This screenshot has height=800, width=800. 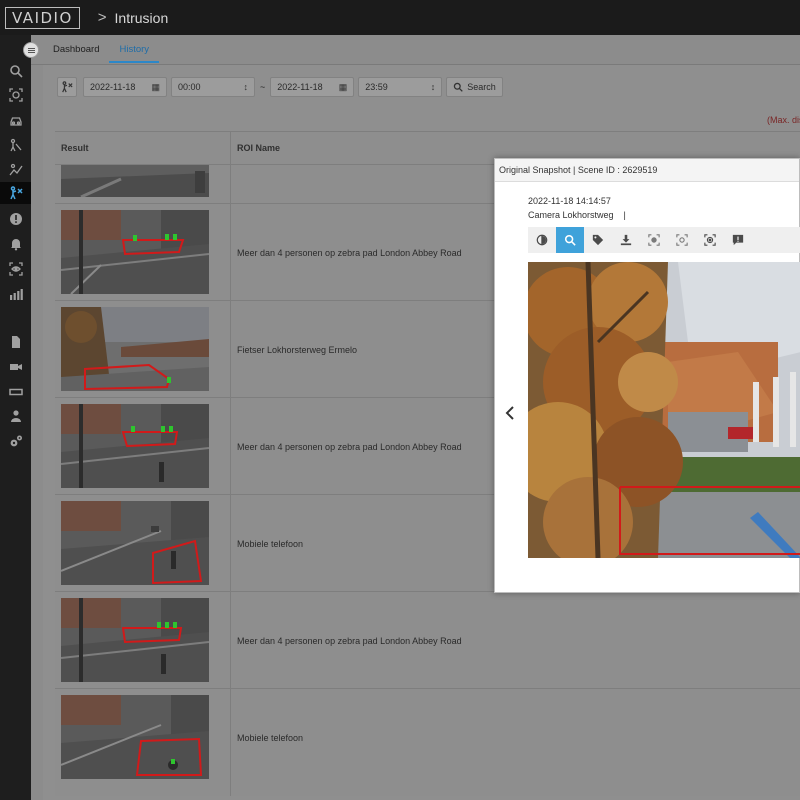 I want to click on start-date-value: 2022-11-18, so click(x=113, y=87).